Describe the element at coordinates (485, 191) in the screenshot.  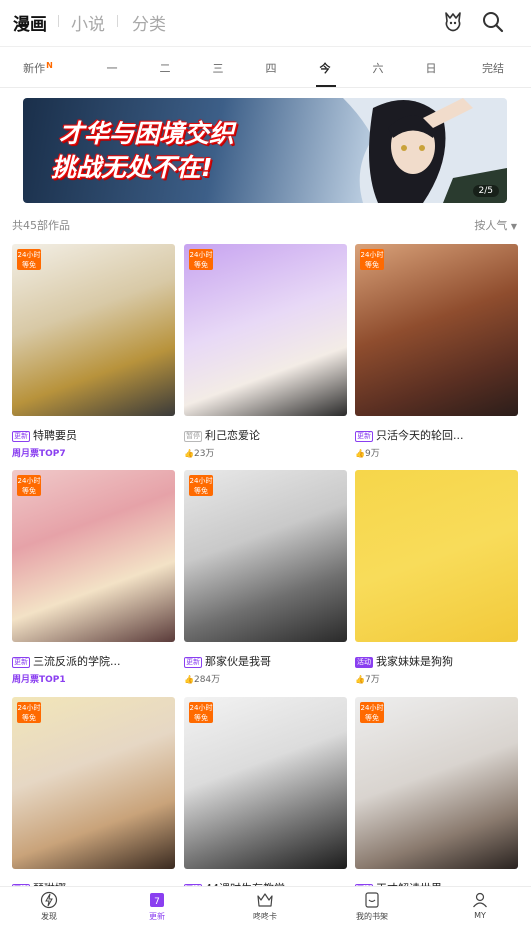
I see `banner-pager: 2/5` at that location.